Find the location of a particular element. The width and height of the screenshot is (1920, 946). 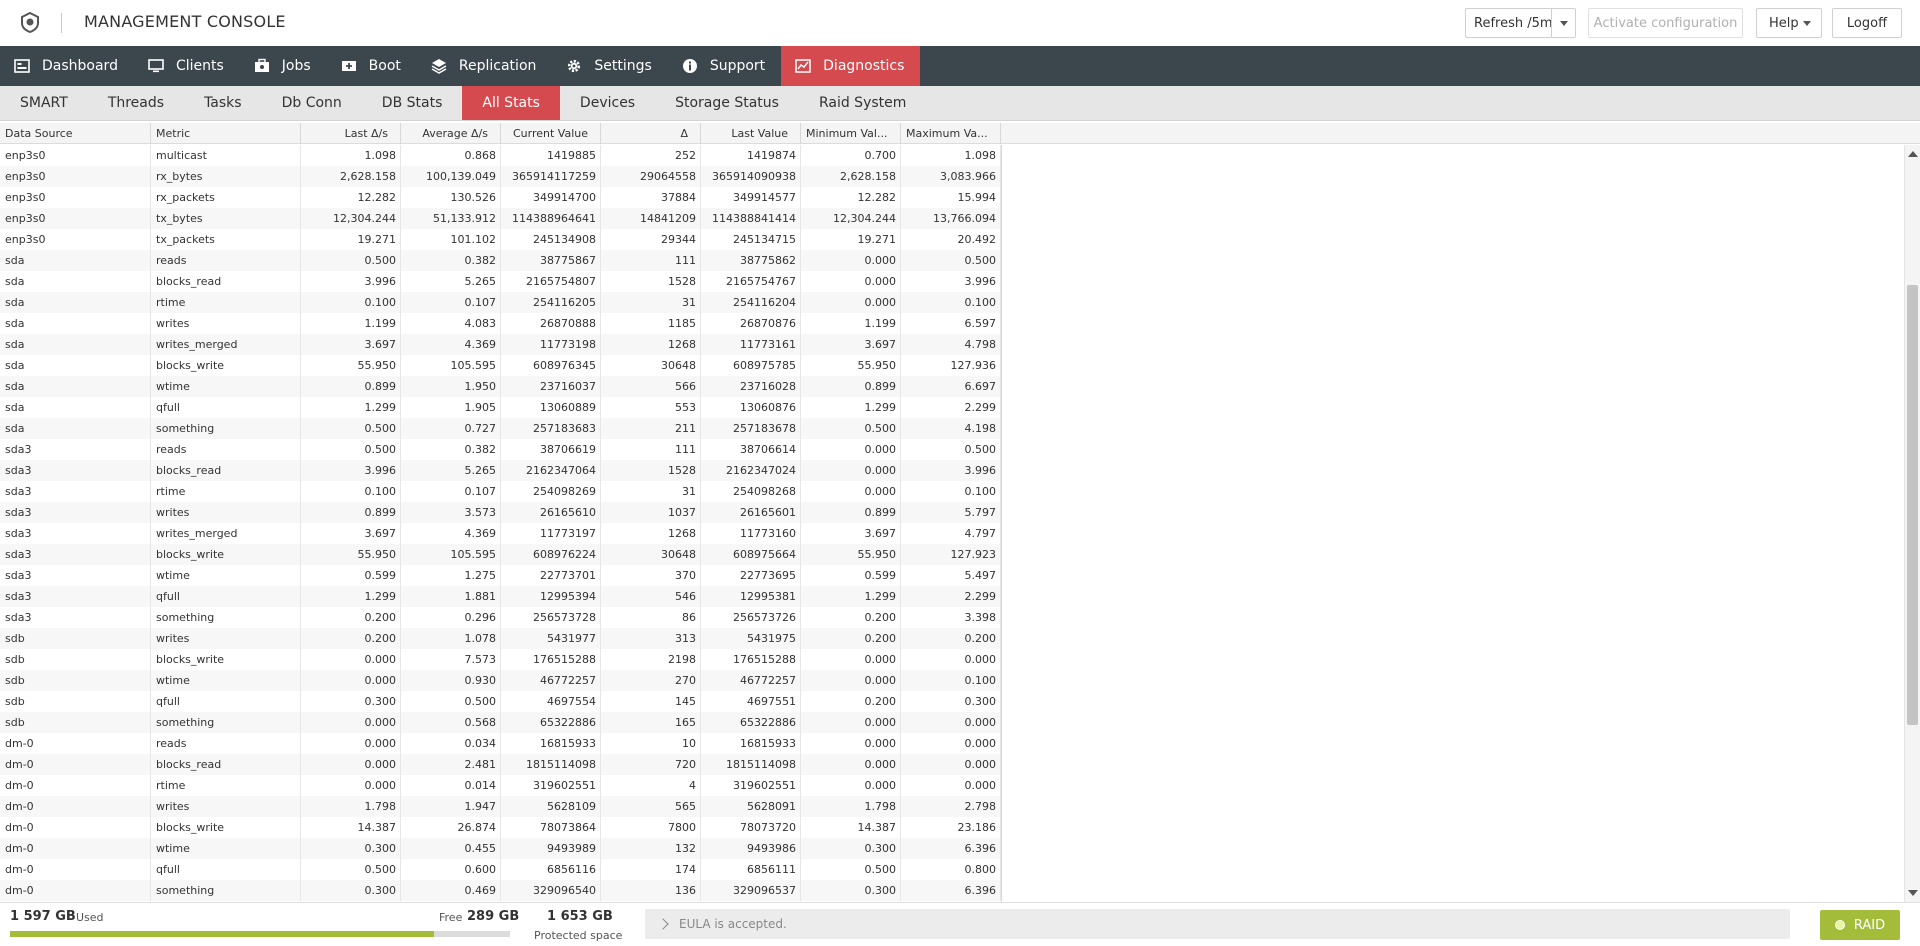

table-cell: rx_bytes is located at coordinates (226, 176).